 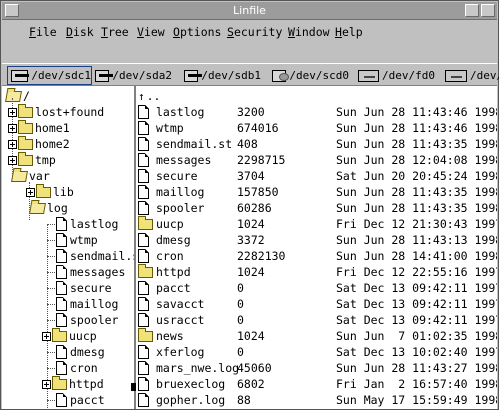 I want to click on tree-item-tmp: tmp, so click(x=32, y=159).